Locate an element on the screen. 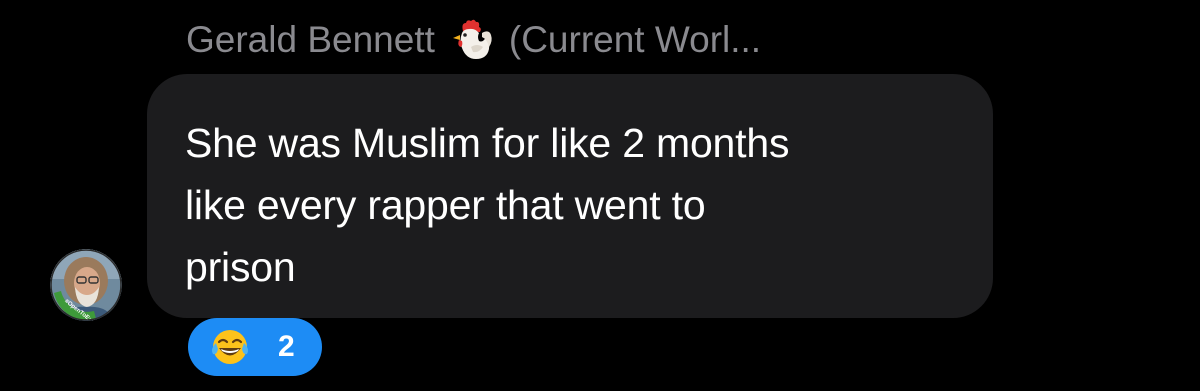  rooster-emoji-icon is located at coordinates (472, 40).